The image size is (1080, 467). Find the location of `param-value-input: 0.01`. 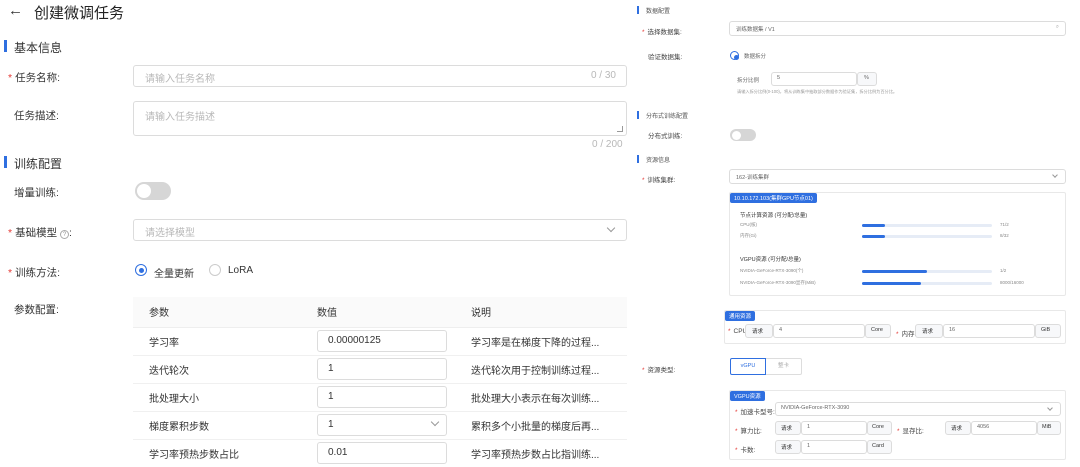

param-value-input: 0.01 is located at coordinates (382, 453).